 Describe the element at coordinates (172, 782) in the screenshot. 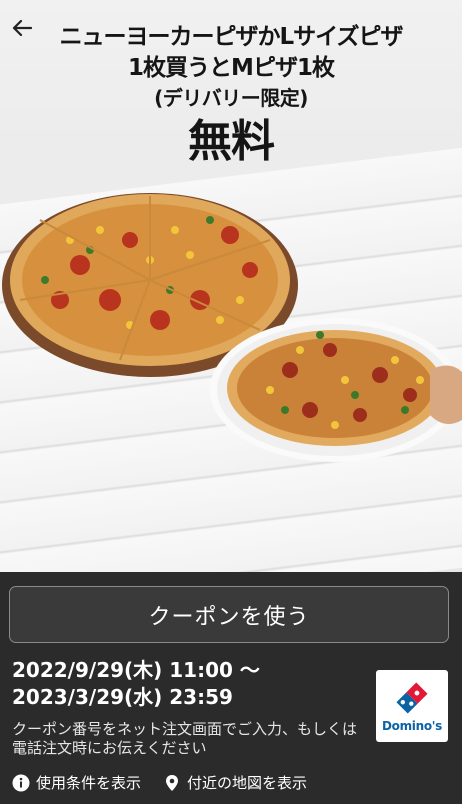

I see `map-pin-icon` at that location.